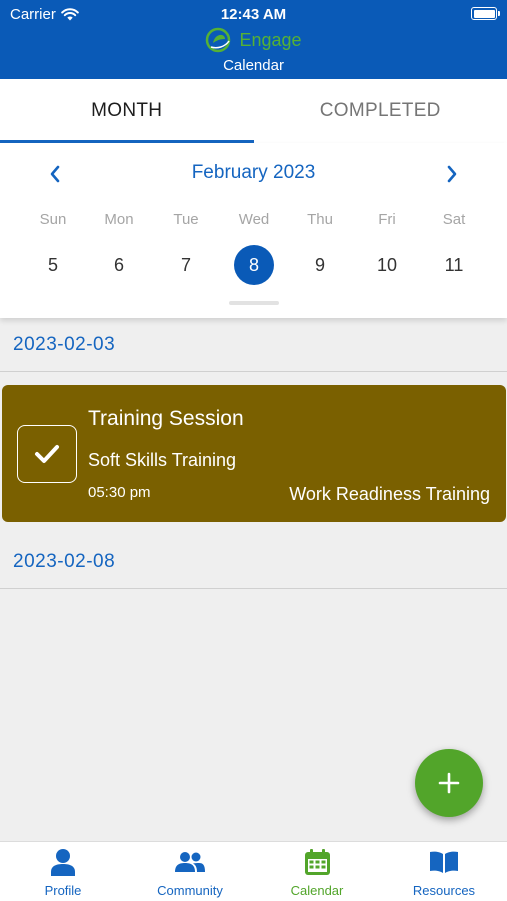 The height and width of the screenshot is (901, 507). Describe the element at coordinates (219, 40) in the screenshot. I see `engage-logo-icon` at that location.